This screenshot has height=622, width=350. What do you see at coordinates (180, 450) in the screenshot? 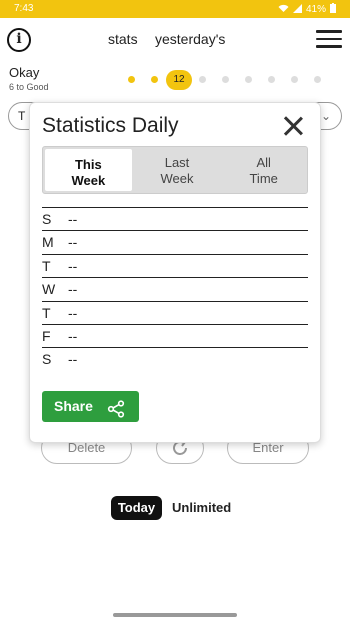
I see `refresh-icon` at bounding box center [180, 450].